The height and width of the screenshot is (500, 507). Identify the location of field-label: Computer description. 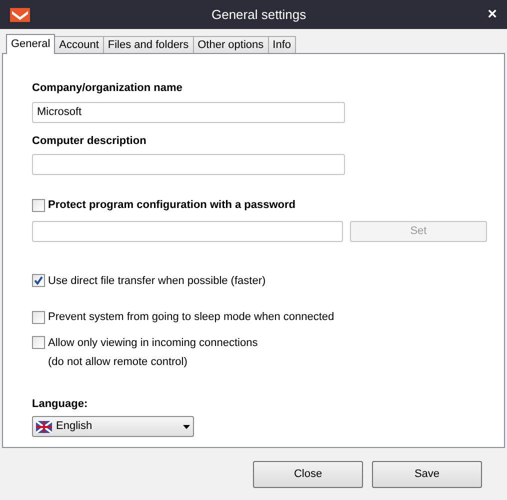
(90, 141).